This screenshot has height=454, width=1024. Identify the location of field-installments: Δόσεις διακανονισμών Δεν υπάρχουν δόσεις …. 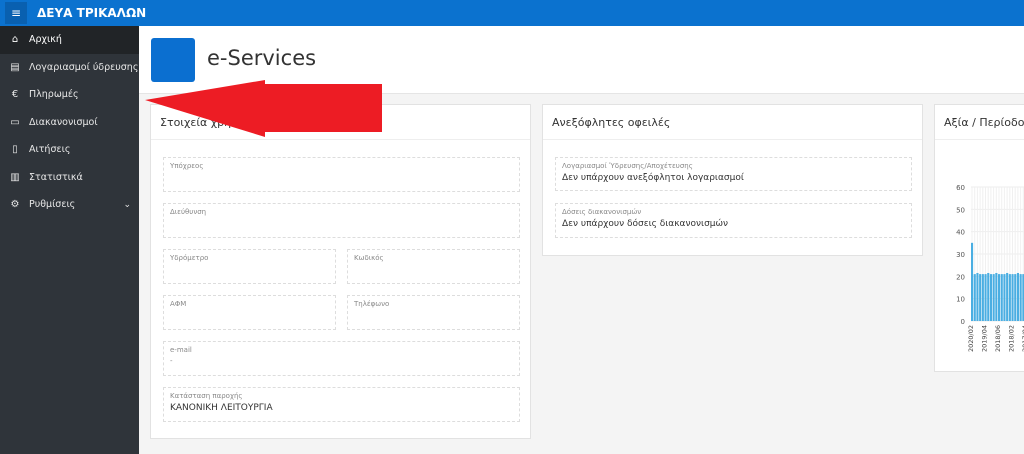
(733, 220).